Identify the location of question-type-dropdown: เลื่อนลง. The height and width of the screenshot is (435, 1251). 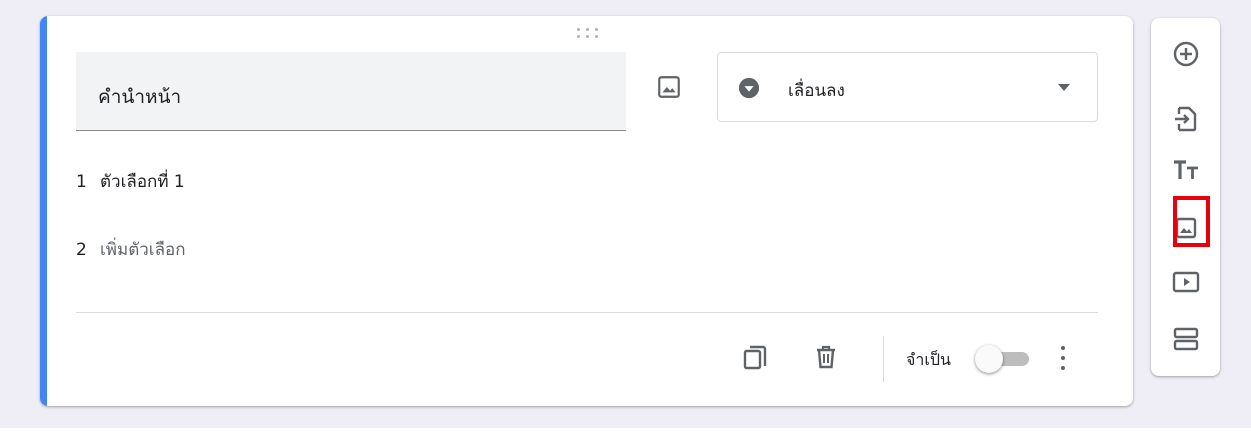
(907, 87).